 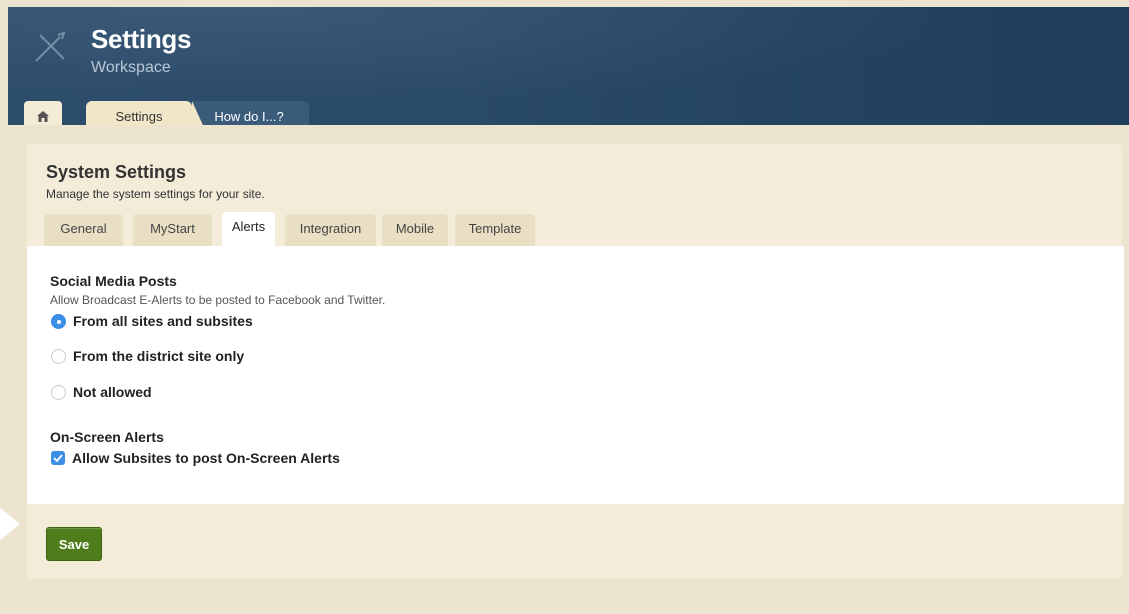 What do you see at coordinates (159, 356) in the screenshot?
I see `radio-label: From the district site only` at bounding box center [159, 356].